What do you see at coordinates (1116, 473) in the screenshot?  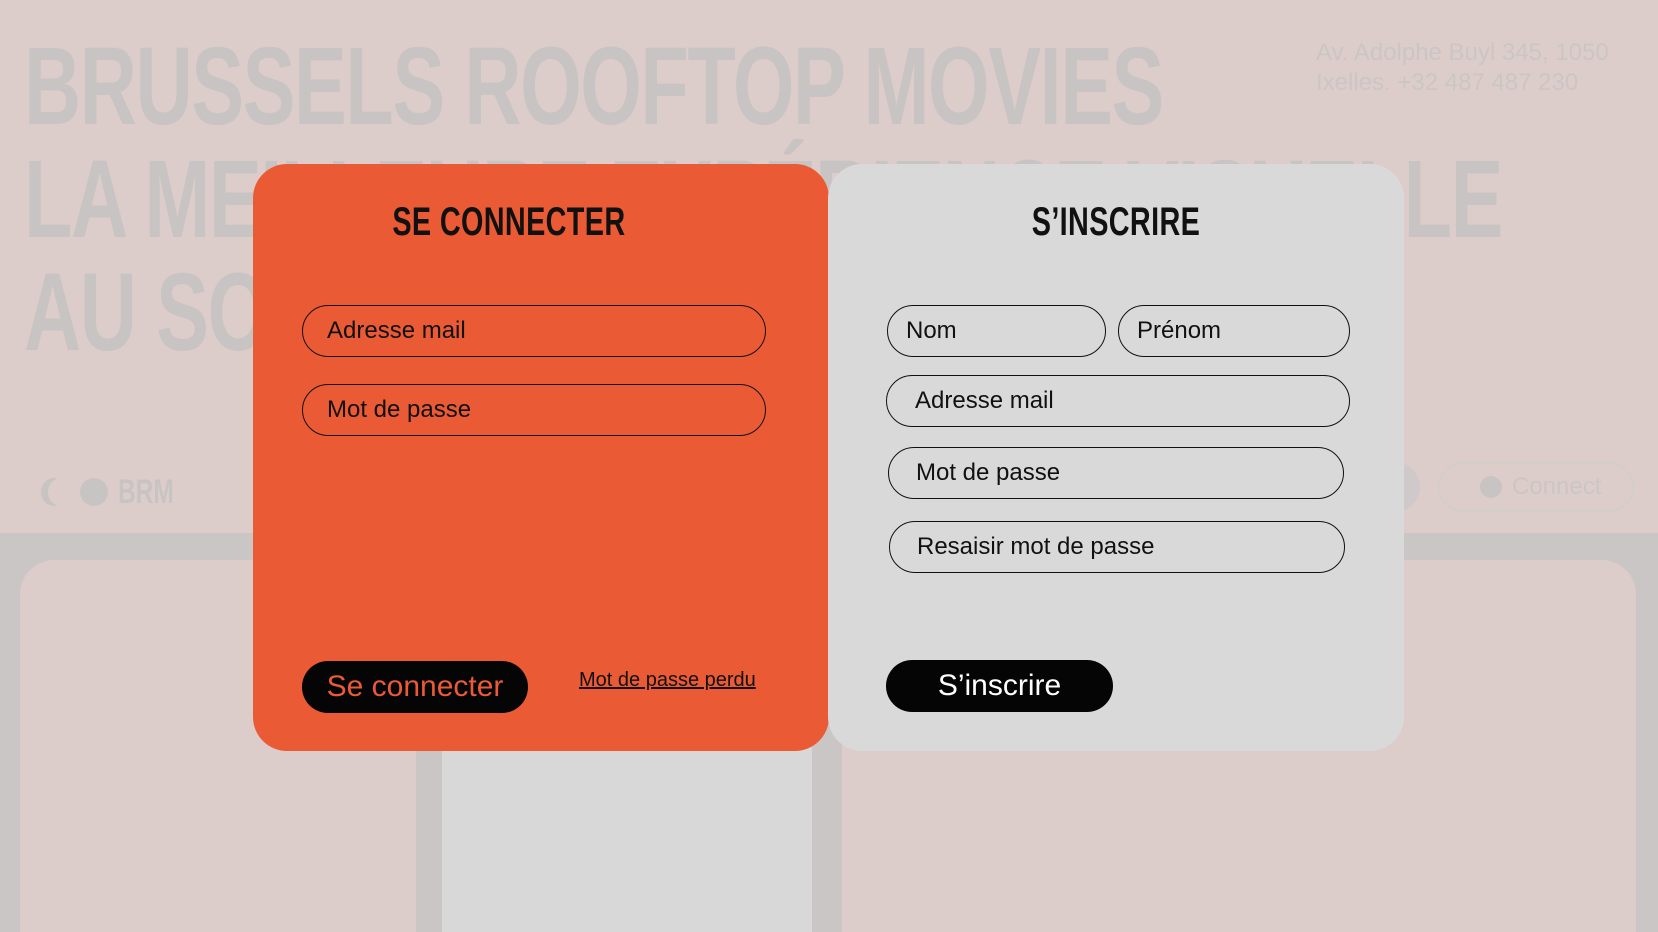 I see `signup-password-input` at bounding box center [1116, 473].